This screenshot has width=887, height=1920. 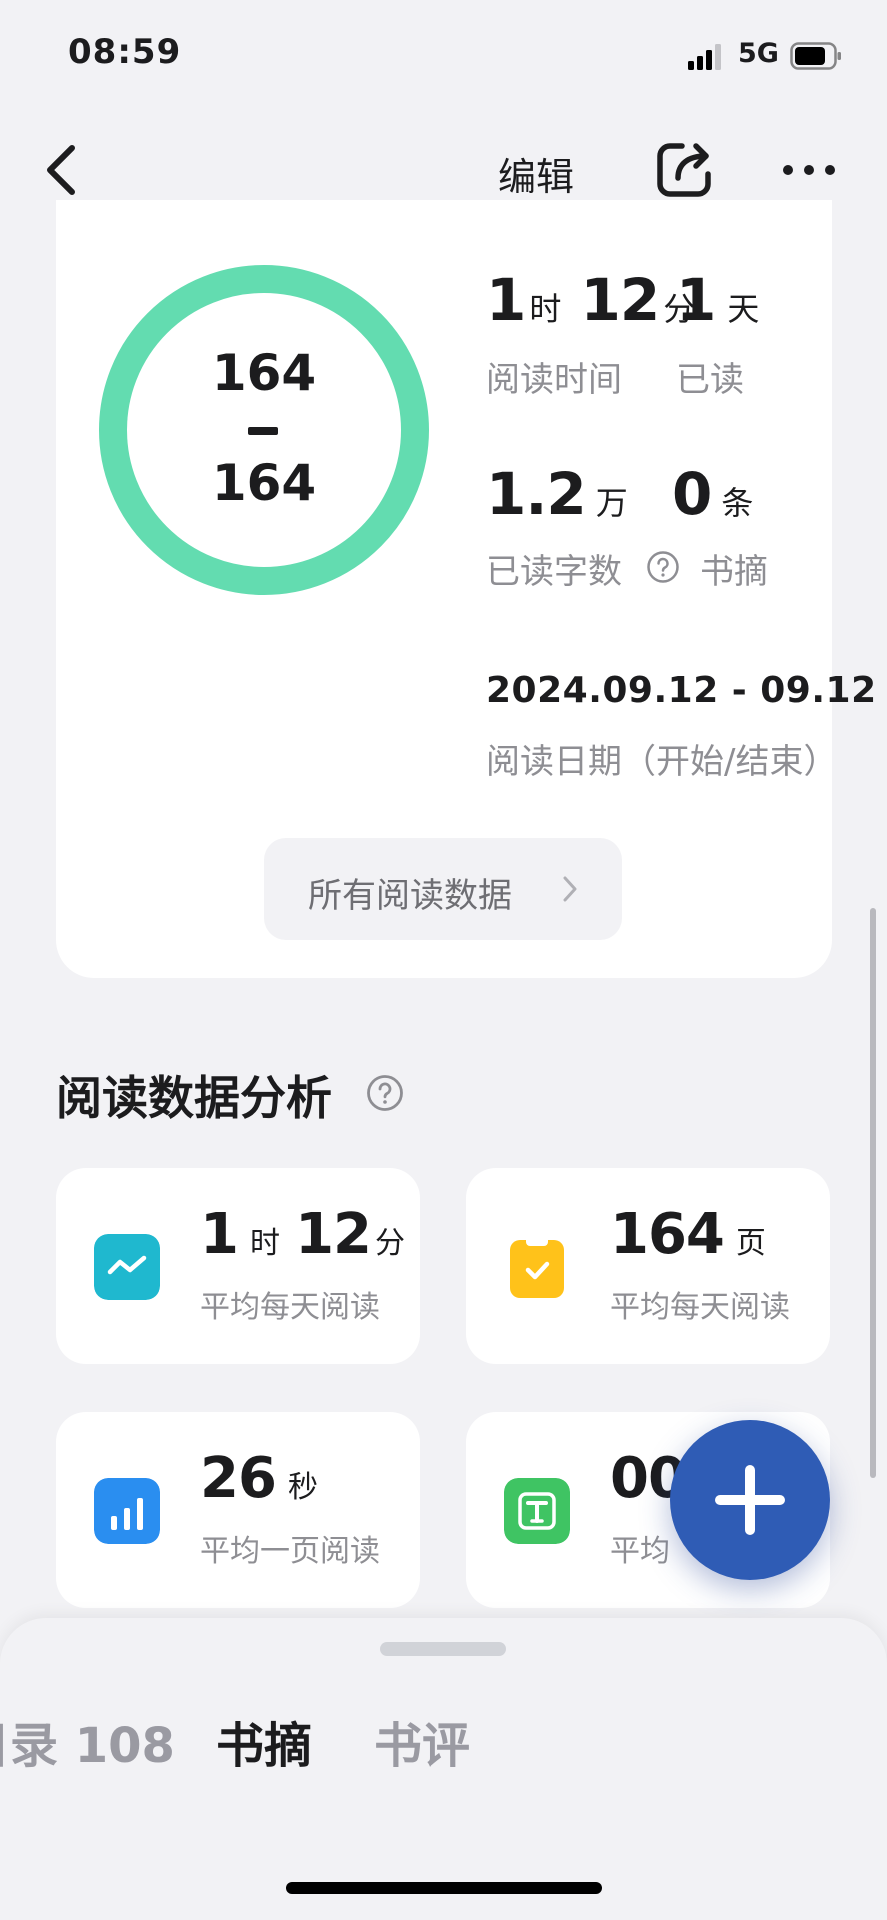 I want to click on notes-number: 0, so click(x=692, y=494).